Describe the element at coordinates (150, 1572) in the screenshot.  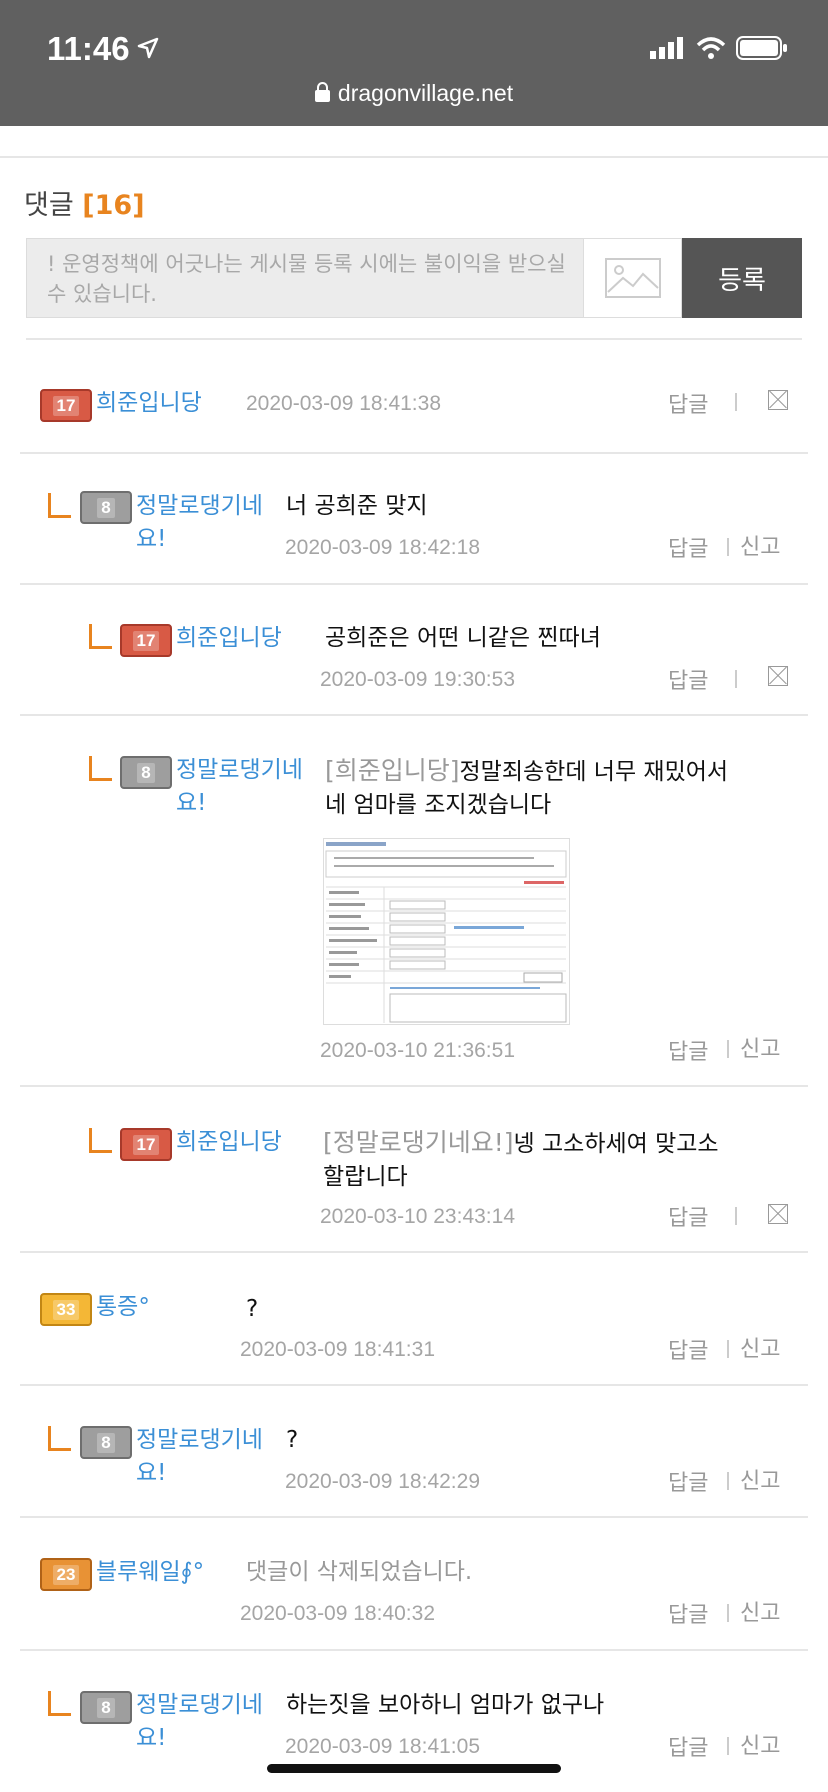
I see `comment-author: 블루웨일∮°` at that location.